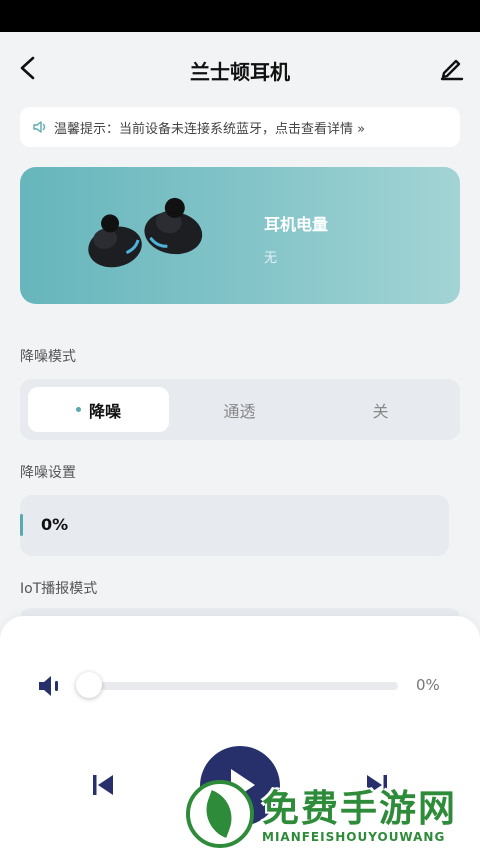 The image size is (480, 853). Describe the element at coordinates (210, 129) in the screenshot. I see `notice-text: 温馨提示：当前设备未连接系统蓝牙，点击查看详情 »` at that location.